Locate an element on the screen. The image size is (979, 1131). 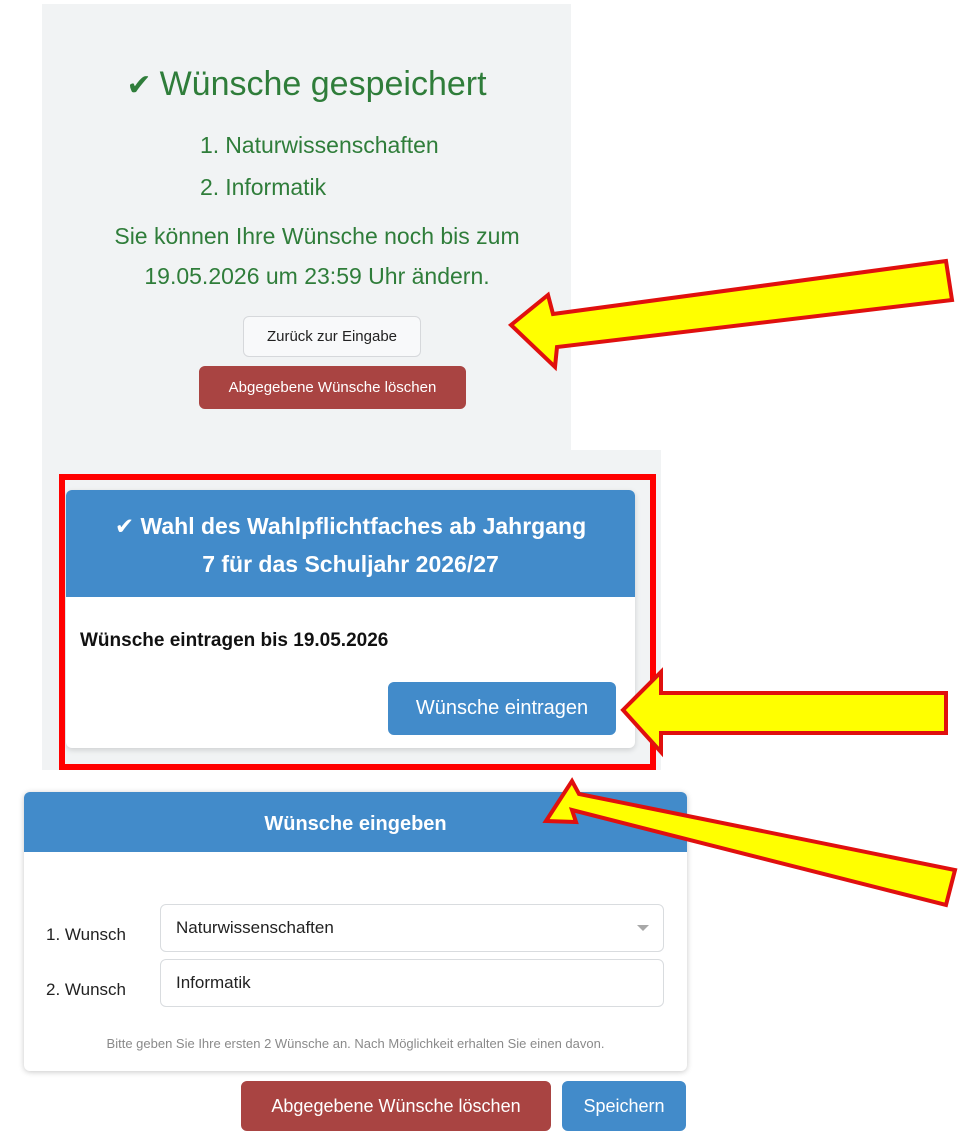
wish-2-label: 2. Wunsch is located at coordinates (86, 989).